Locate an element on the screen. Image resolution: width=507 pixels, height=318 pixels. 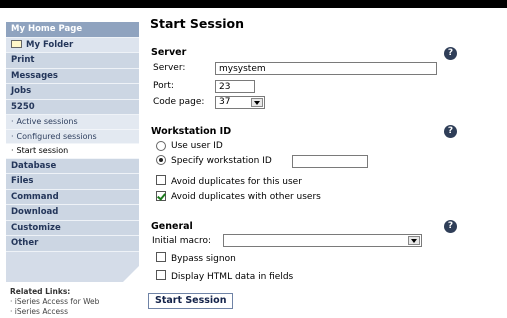
sidebar-item-folder: My Folder is located at coordinates (72, 45).